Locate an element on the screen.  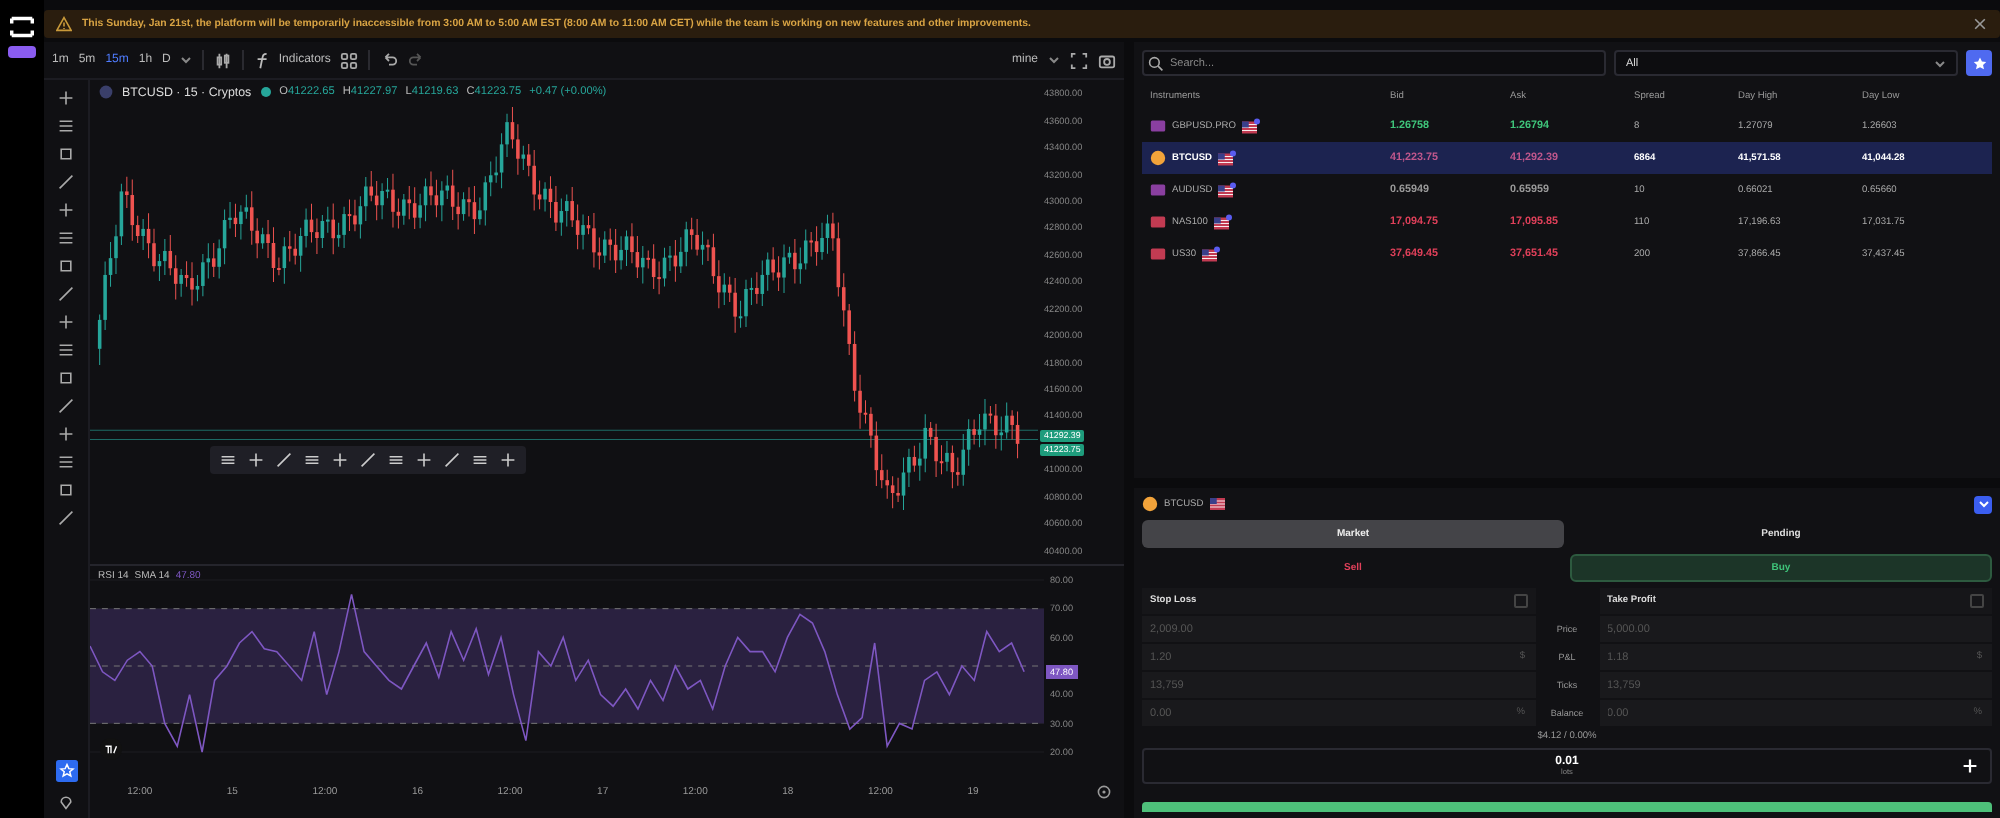
plus-icon is located at coordinates (1970, 766).